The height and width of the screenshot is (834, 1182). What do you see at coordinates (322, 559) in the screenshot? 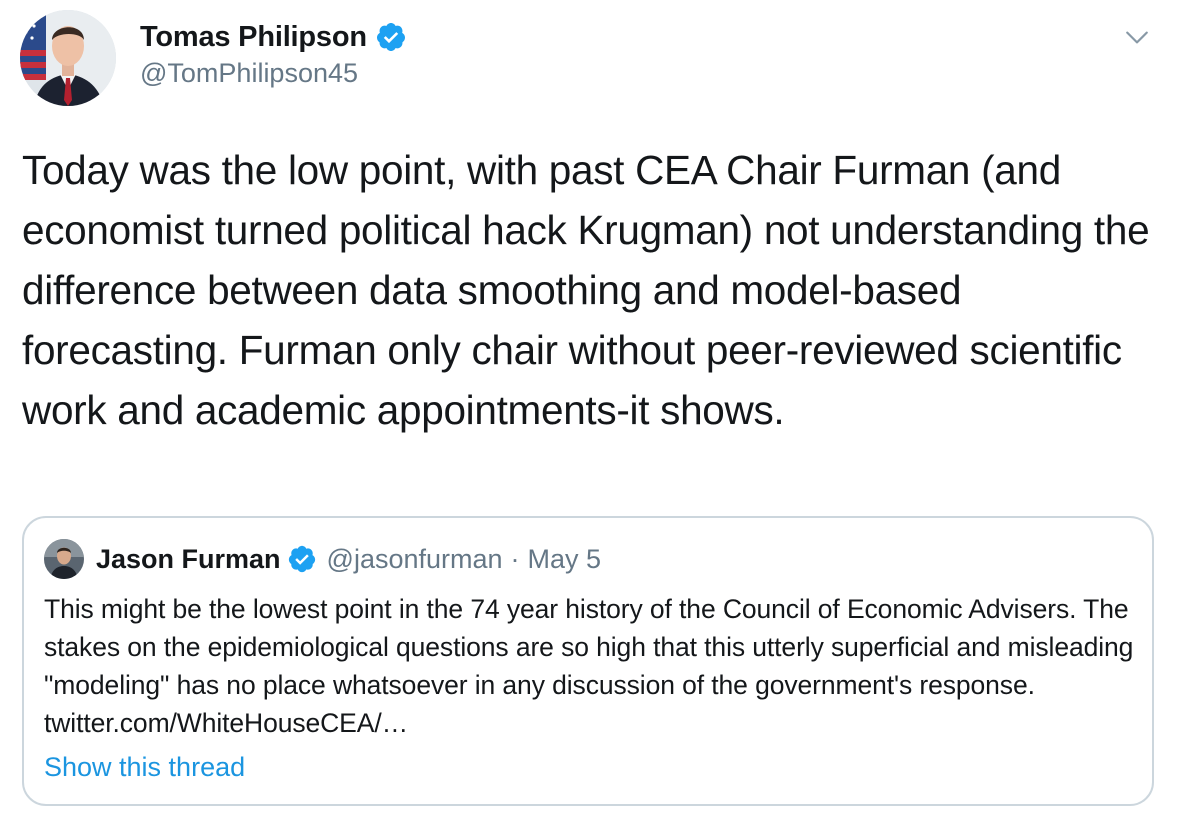
I see `quoted-tweet-header: Jason Furman @jasonfurman · May 5` at bounding box center [322, 559].